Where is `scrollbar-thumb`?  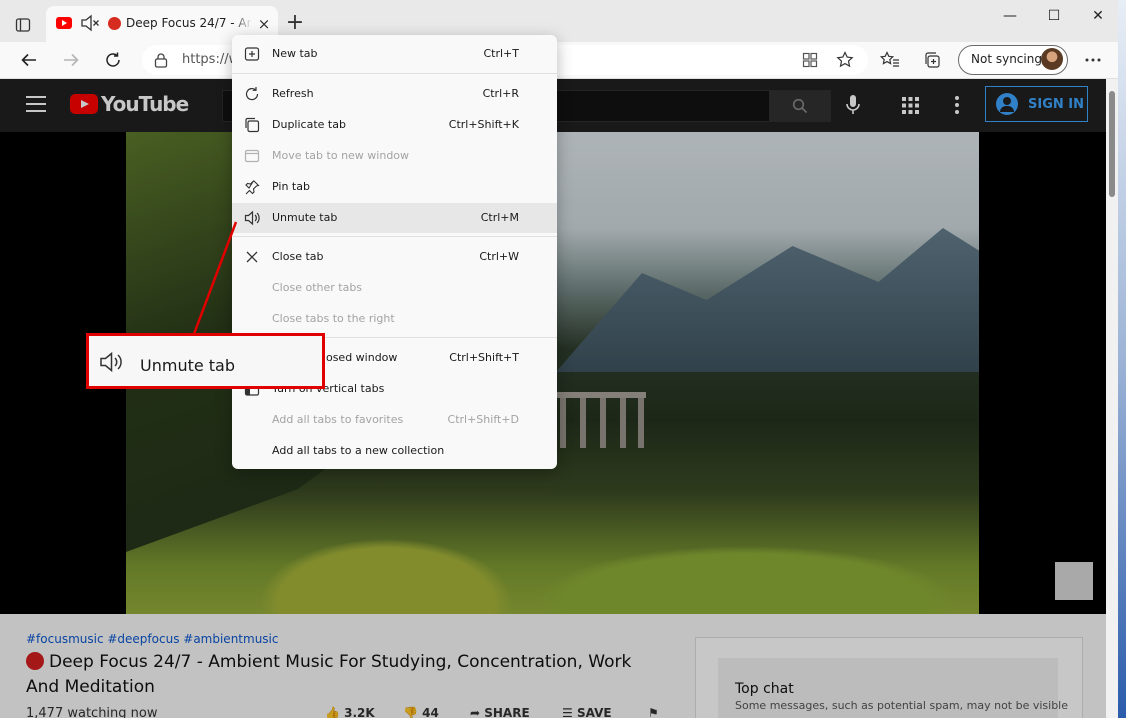
scrollbar-thumb is located at coordinates (1112, 144).